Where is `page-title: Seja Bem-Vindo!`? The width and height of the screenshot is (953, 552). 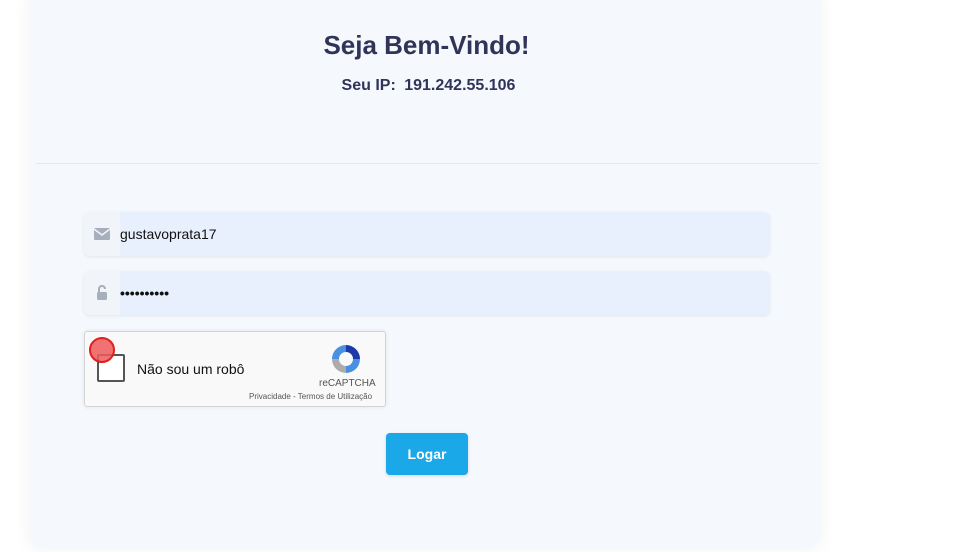 page-title: Seja Bem-Vindo! is located at coordinates (426, 45).